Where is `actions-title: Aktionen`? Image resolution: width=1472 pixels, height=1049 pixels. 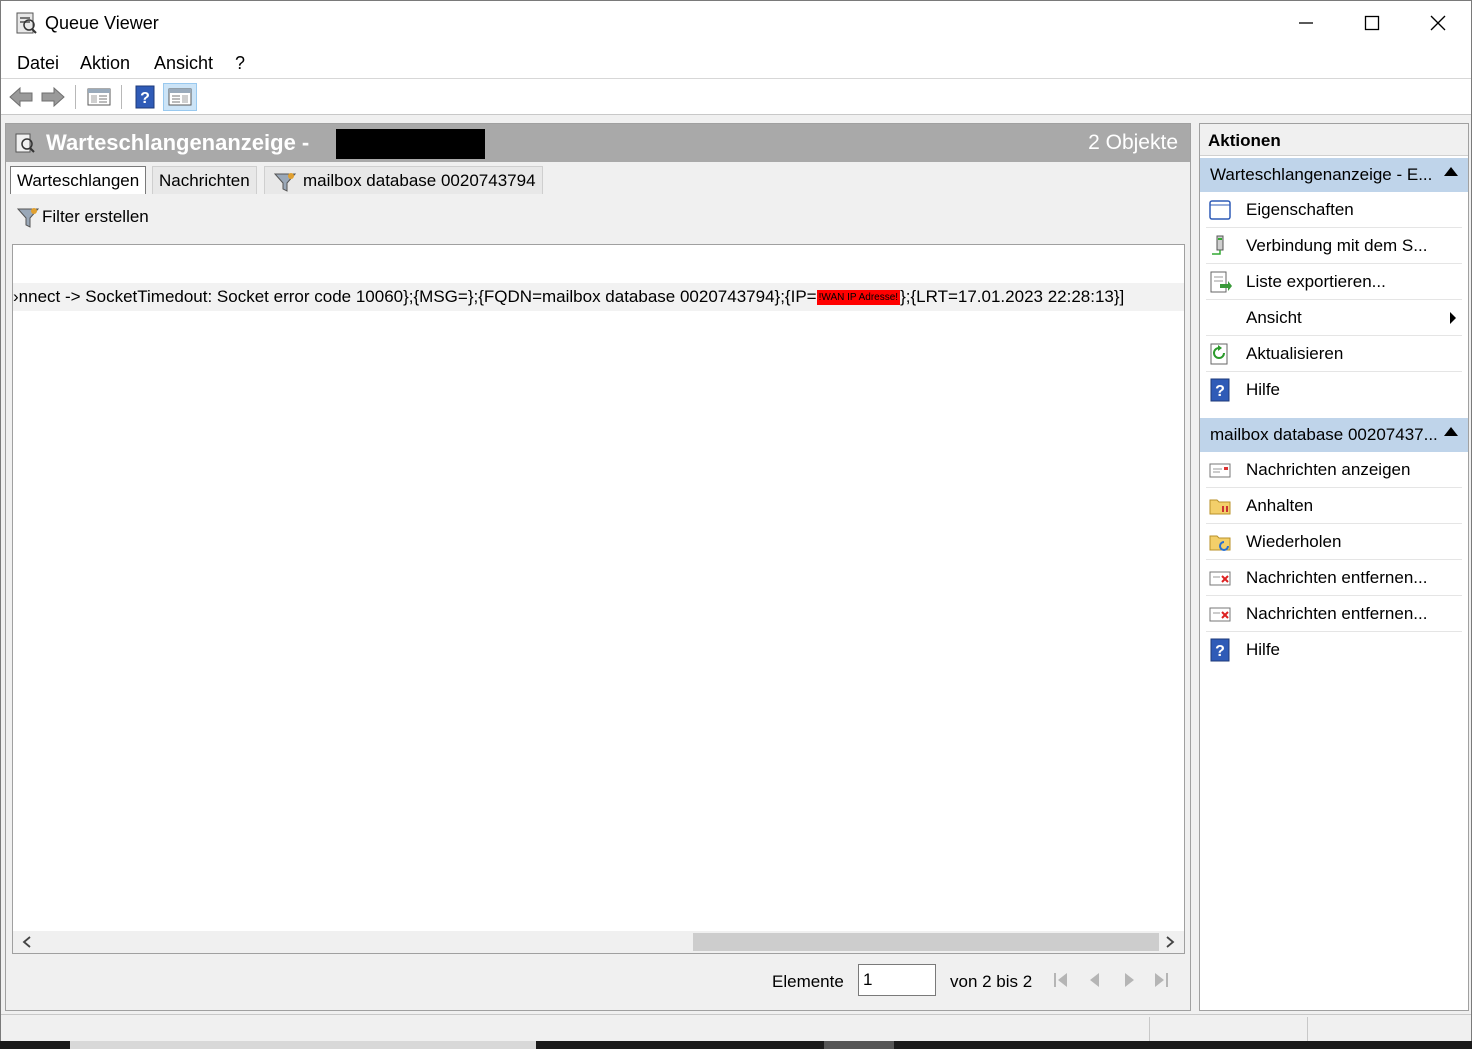 actions-title: Aktionen is located at coordinates (1334, 140).